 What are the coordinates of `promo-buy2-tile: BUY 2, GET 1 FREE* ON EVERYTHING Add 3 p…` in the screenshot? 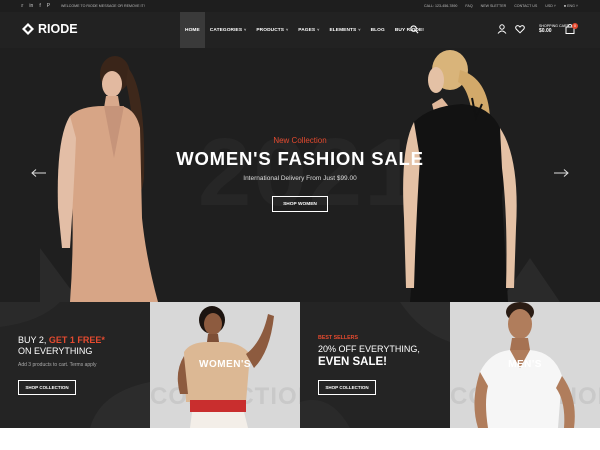 It's located at (75, 365).